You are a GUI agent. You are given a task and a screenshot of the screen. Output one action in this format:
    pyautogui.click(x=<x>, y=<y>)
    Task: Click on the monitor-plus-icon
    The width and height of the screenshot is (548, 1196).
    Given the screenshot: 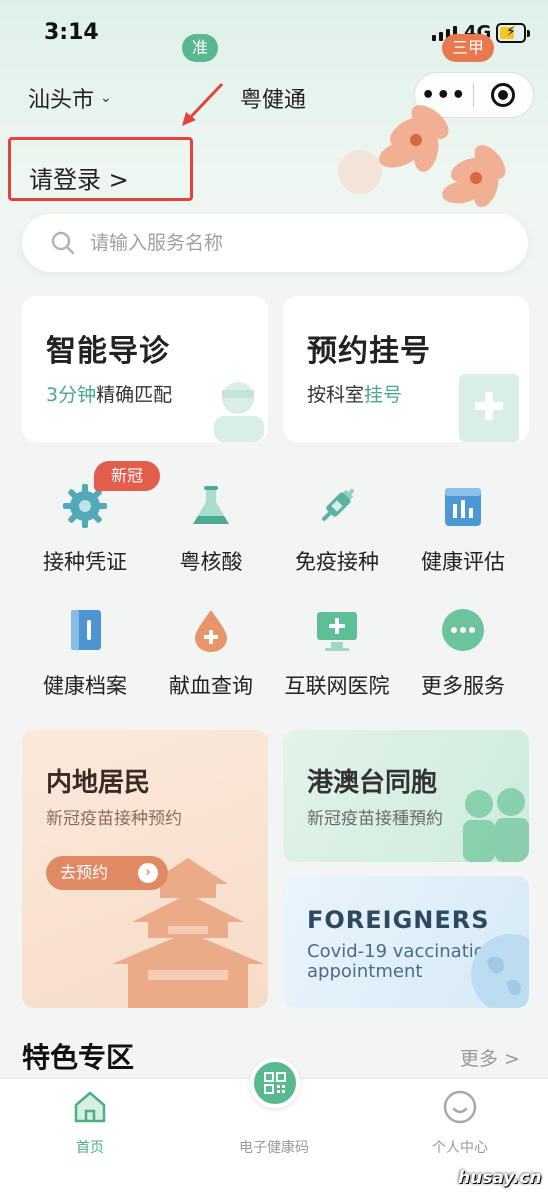 What is the action you would take?
    pyautogui.click(x=337, y=631)
    